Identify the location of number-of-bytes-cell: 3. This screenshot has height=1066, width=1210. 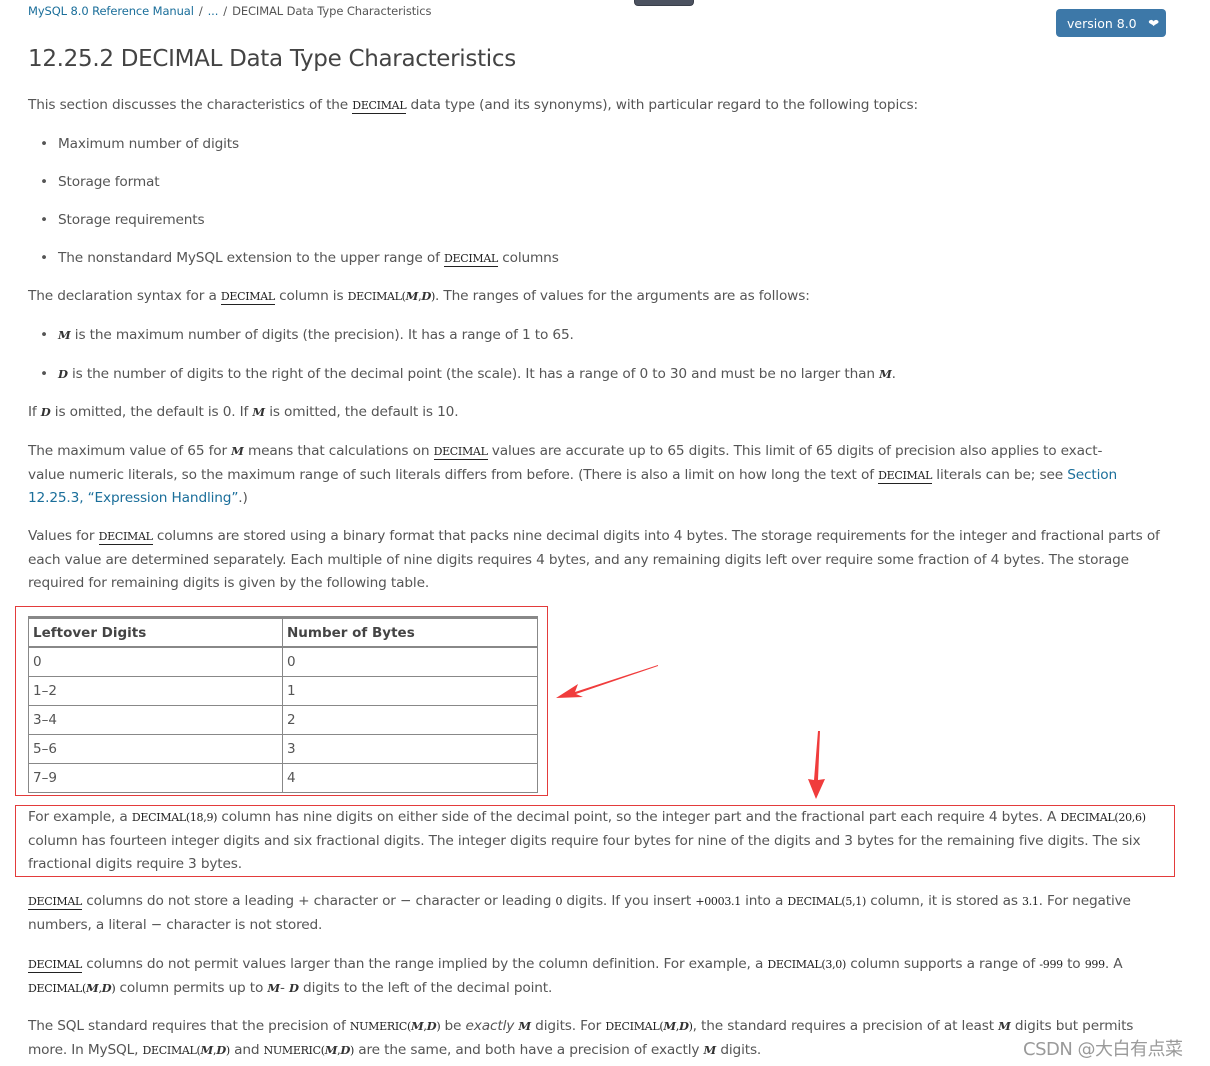
(410, 749).